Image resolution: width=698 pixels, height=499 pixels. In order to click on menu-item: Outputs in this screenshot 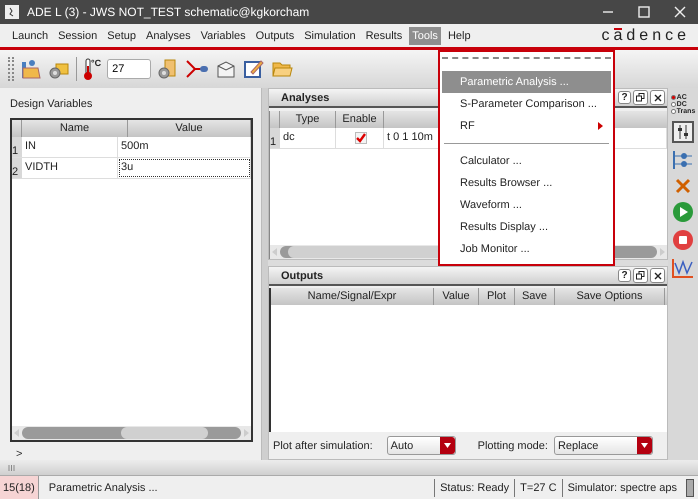, I will do `click(275, 35)`.